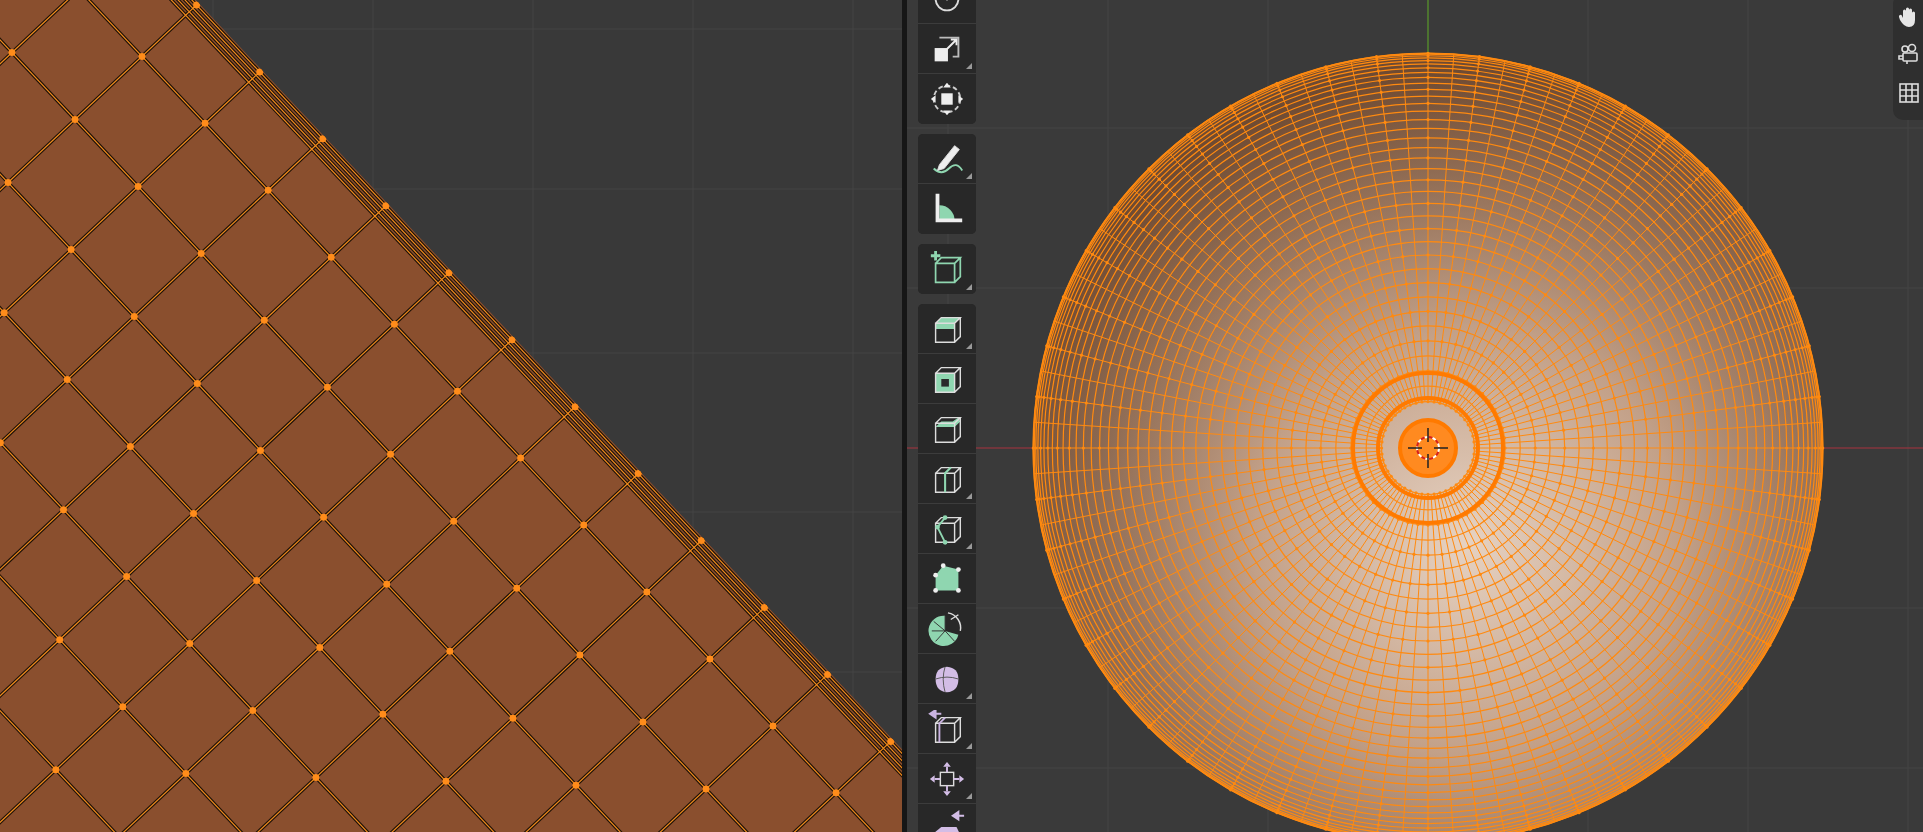  I want to click on cursor-icon, so click(1428, 448).